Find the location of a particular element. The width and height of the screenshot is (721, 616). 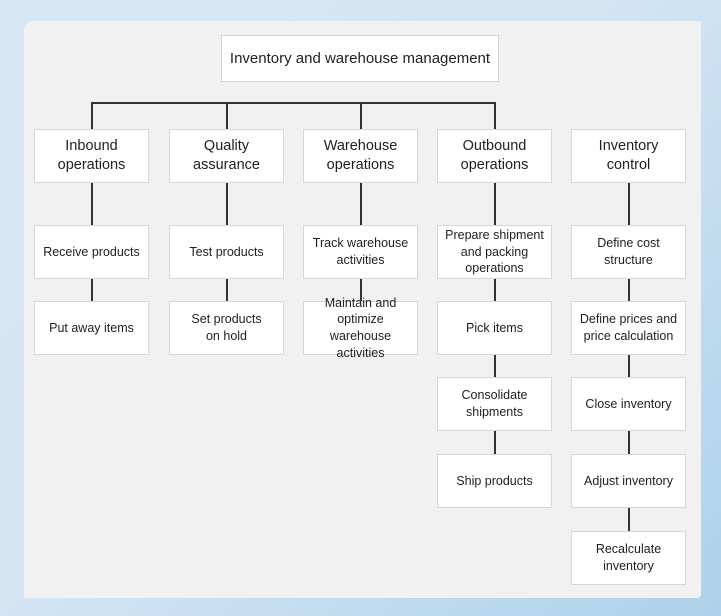

node-define-prices-price-calculation: Define prices and price calculation is located at coordinates (628, 328).